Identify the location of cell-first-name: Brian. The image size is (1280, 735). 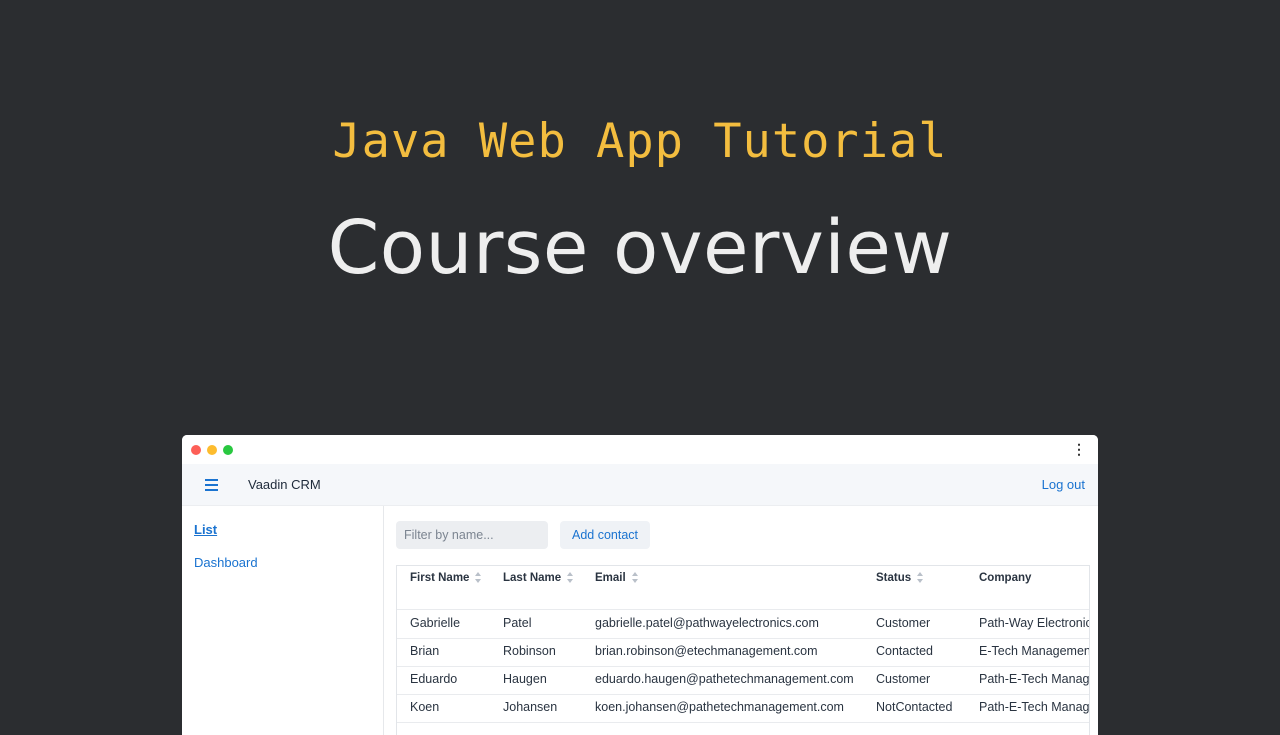
(425, 651).